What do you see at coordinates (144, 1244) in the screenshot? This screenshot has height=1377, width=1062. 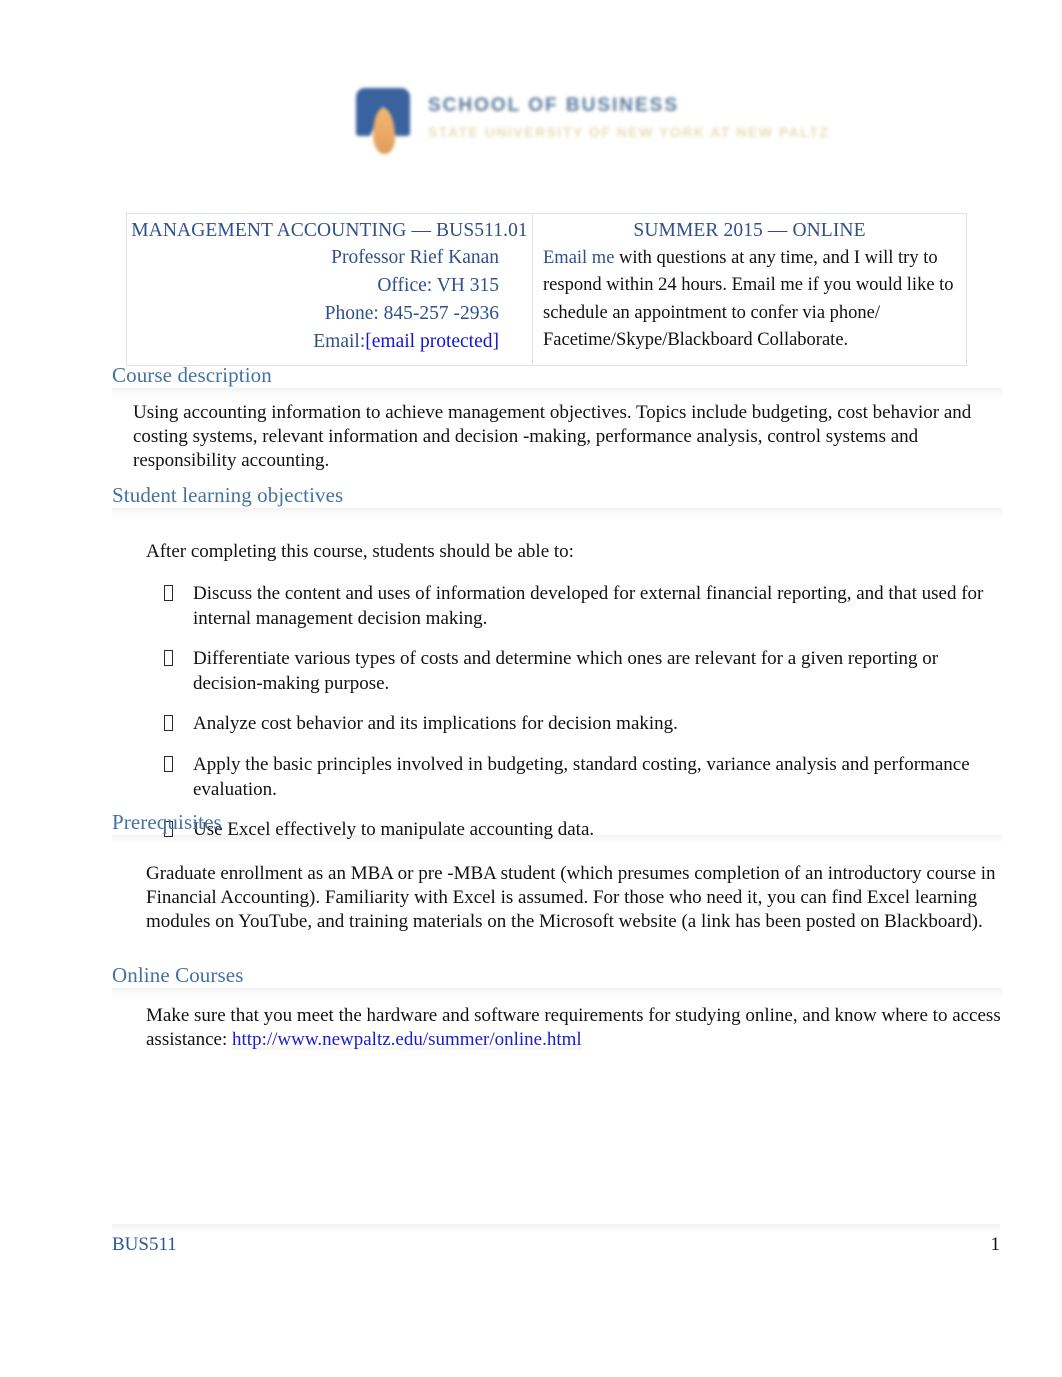 I see `footer-course-code: BUS511` at bounding box center [144, 1244].